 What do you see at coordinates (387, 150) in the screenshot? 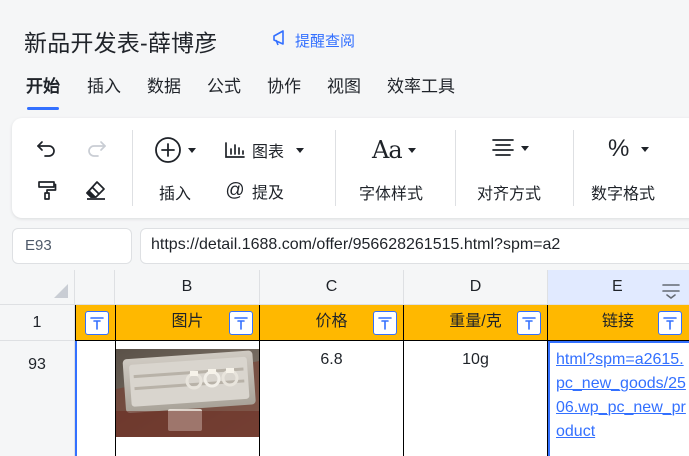
I see `font-aa-icon: Aa` at bounding box center [387, 150].